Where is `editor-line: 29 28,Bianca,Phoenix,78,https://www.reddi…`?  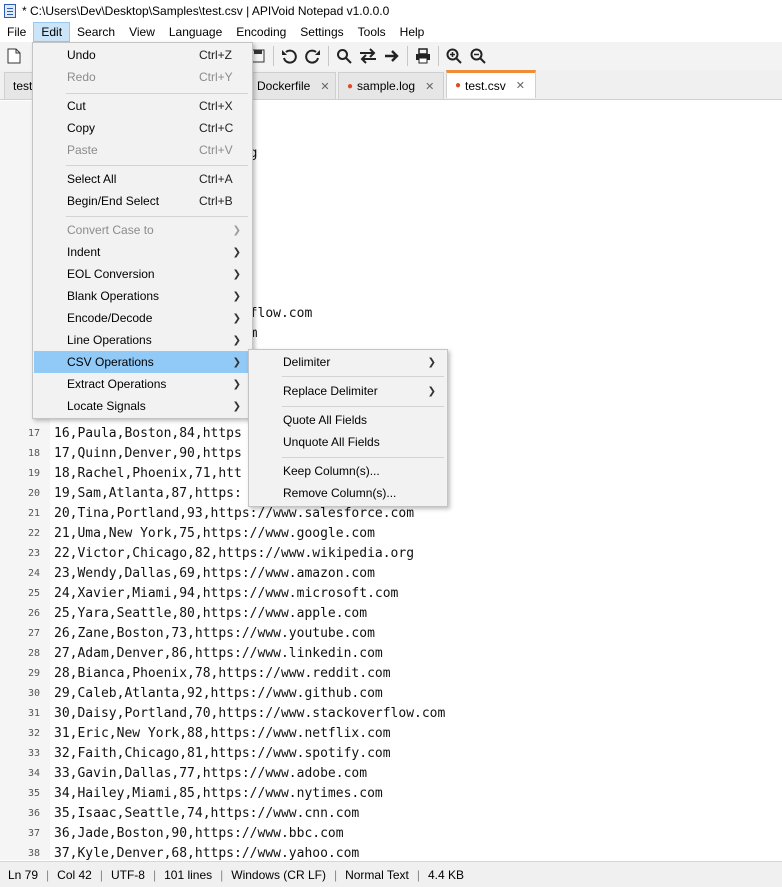 editor-line: 29 28,Bianca,Phoenix,78,https://www.reddi… is located at coordinates (391, 674).